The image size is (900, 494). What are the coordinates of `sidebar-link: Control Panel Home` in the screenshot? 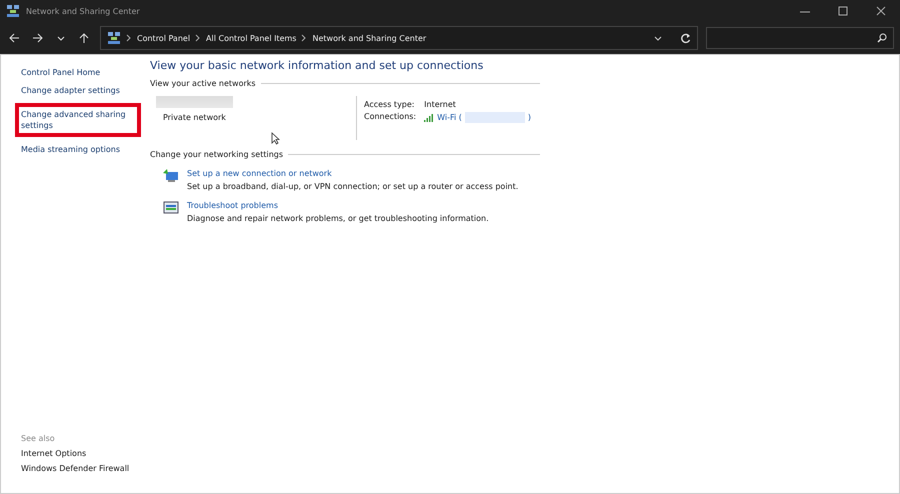 It's located at (71, 72).